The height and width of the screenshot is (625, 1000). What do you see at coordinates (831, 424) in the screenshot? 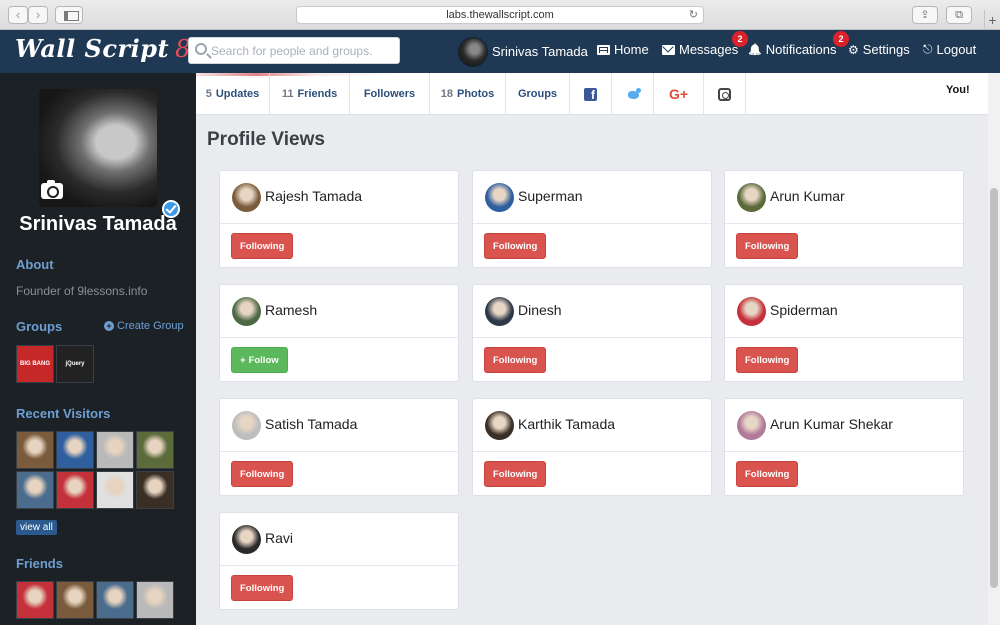
I see `card-user-name: Arun Kumar Shekar` at bounding box center [831, 424].